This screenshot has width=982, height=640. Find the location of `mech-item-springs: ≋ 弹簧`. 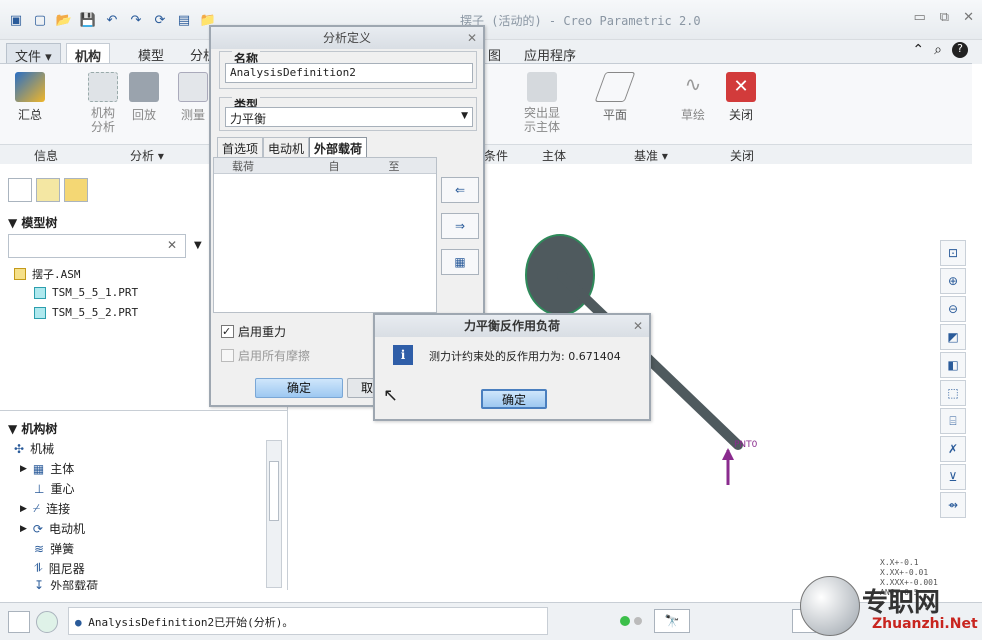

mech-item-springs: ≋ 弹簧 is located at coordinates (54, 548).